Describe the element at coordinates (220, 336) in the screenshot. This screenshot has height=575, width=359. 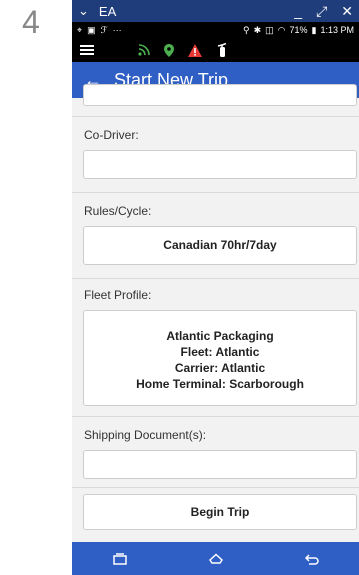
I see `fleet-company: Atlantic Packaging` at that location.